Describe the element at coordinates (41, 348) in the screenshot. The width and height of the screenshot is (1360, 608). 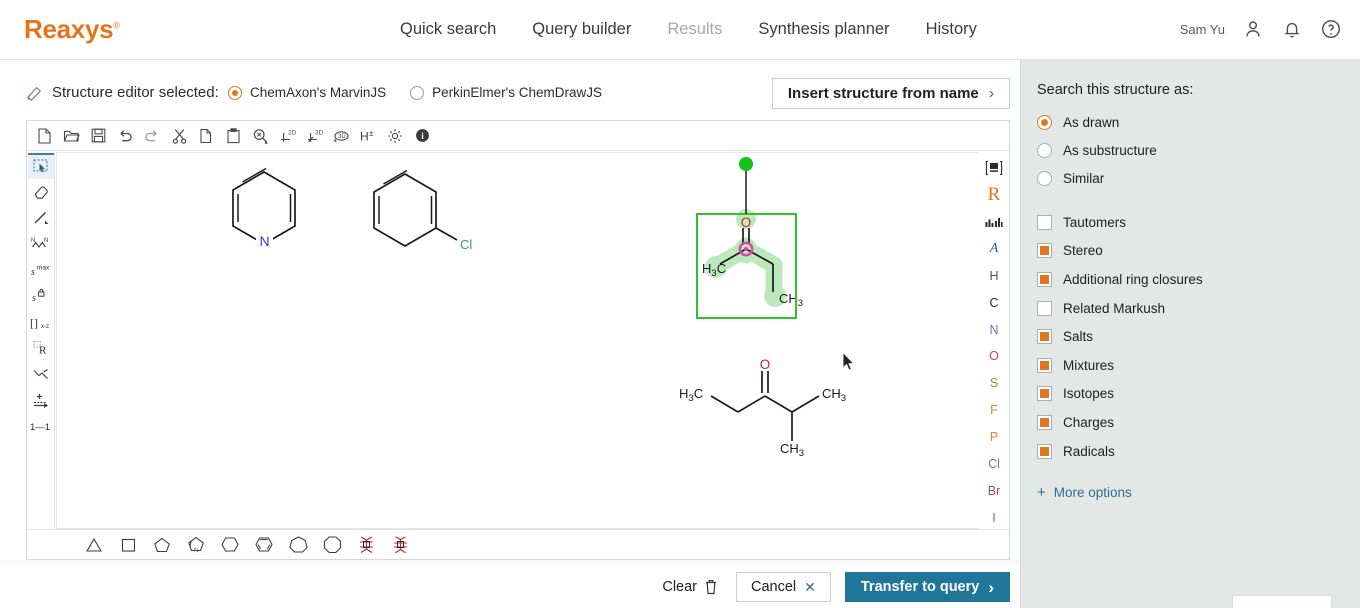
I see `r-group-tool: R` at that location.